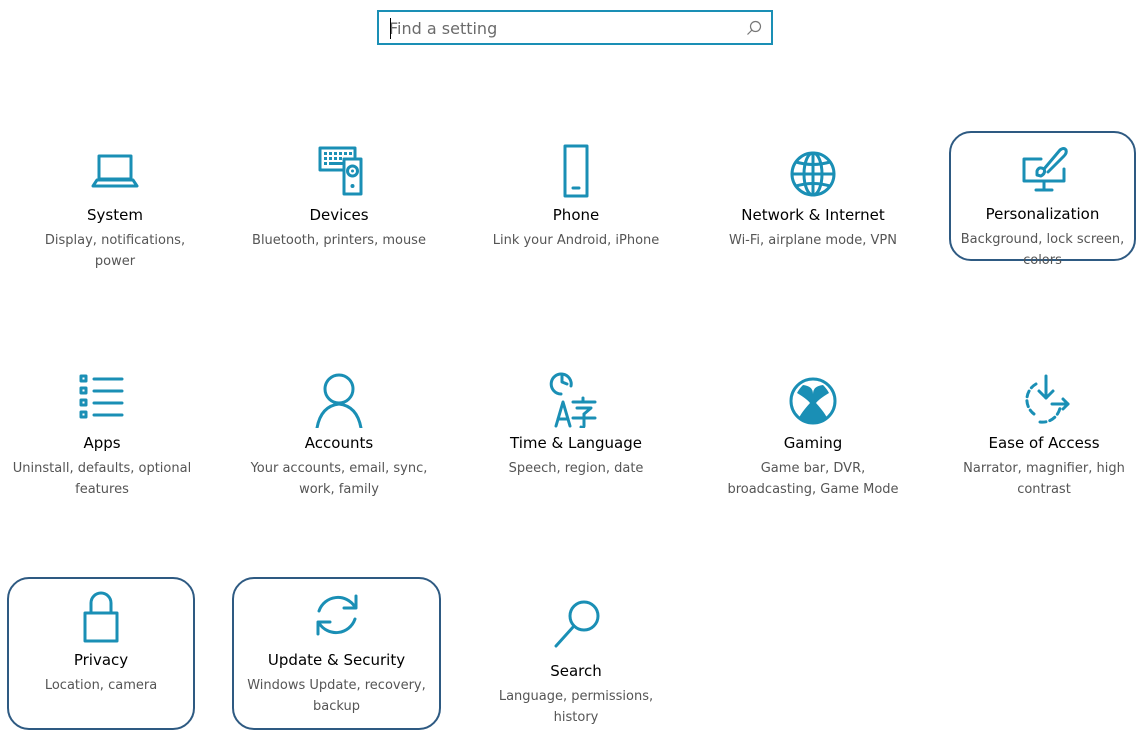 The height and width of the screenshot is (730, 1137). What do you see at coordinates (573, 400) in the screenshot?
I see `clock-language-icon` at bounding box center [573, 400].